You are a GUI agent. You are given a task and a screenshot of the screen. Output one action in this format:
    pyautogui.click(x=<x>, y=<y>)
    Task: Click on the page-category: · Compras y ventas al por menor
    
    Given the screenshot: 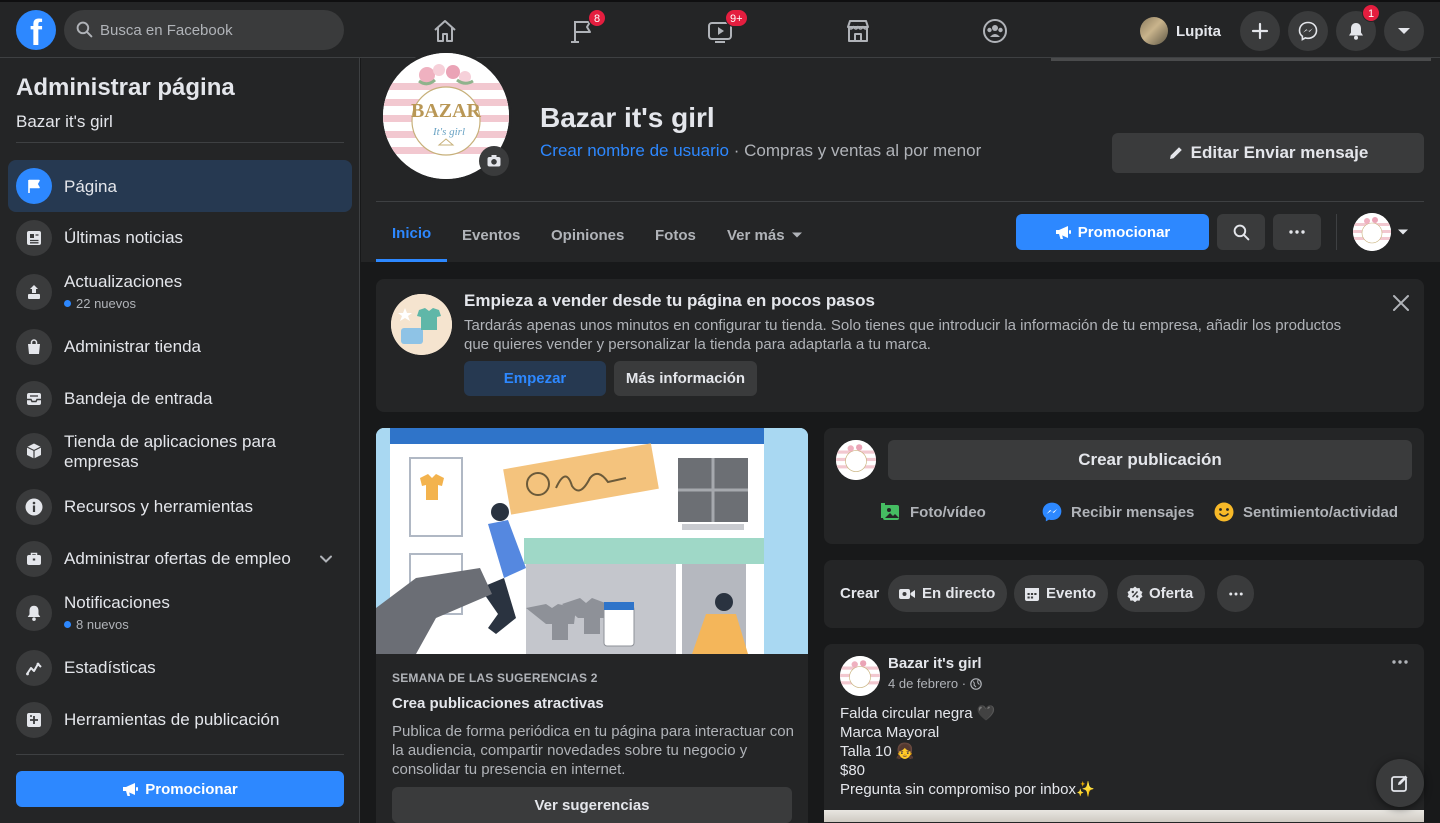 What is the action you would take?
    pyautogui.click(x=855, y=150)
    